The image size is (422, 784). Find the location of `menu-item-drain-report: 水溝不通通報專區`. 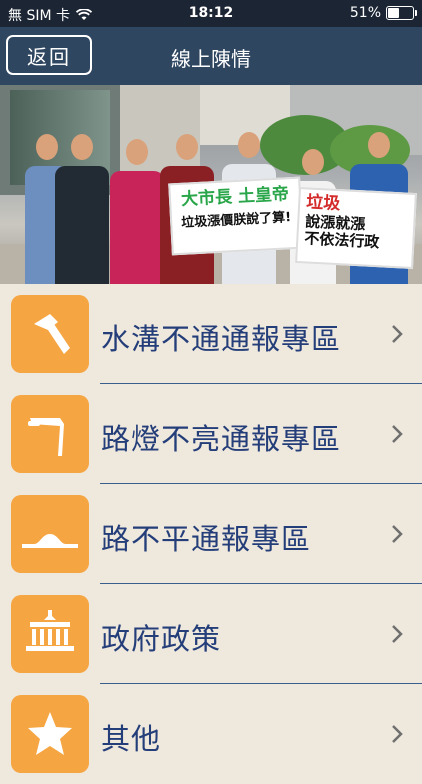

menu-item-drain-report: 水溝不通通報專區 is located at coordinates (211, 334).